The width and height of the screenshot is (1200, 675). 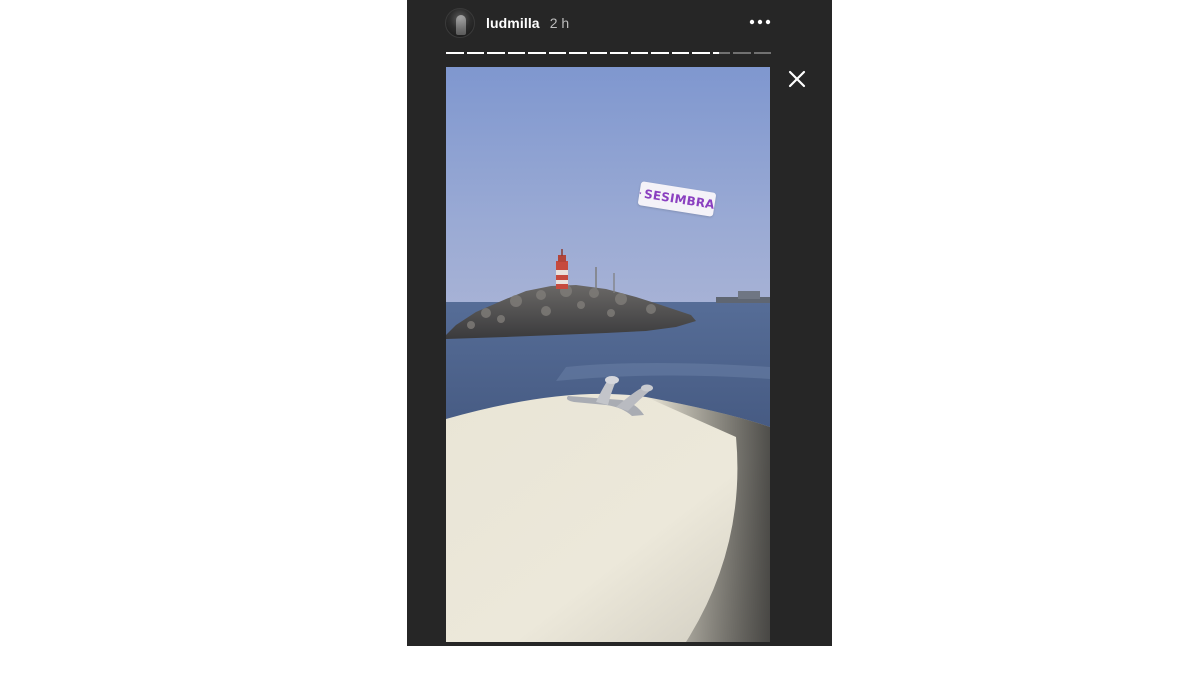 What do you see at coordinates (513, 23) in the screenshot?
I see `username: ludmilla` at bounding box center [513, 23].